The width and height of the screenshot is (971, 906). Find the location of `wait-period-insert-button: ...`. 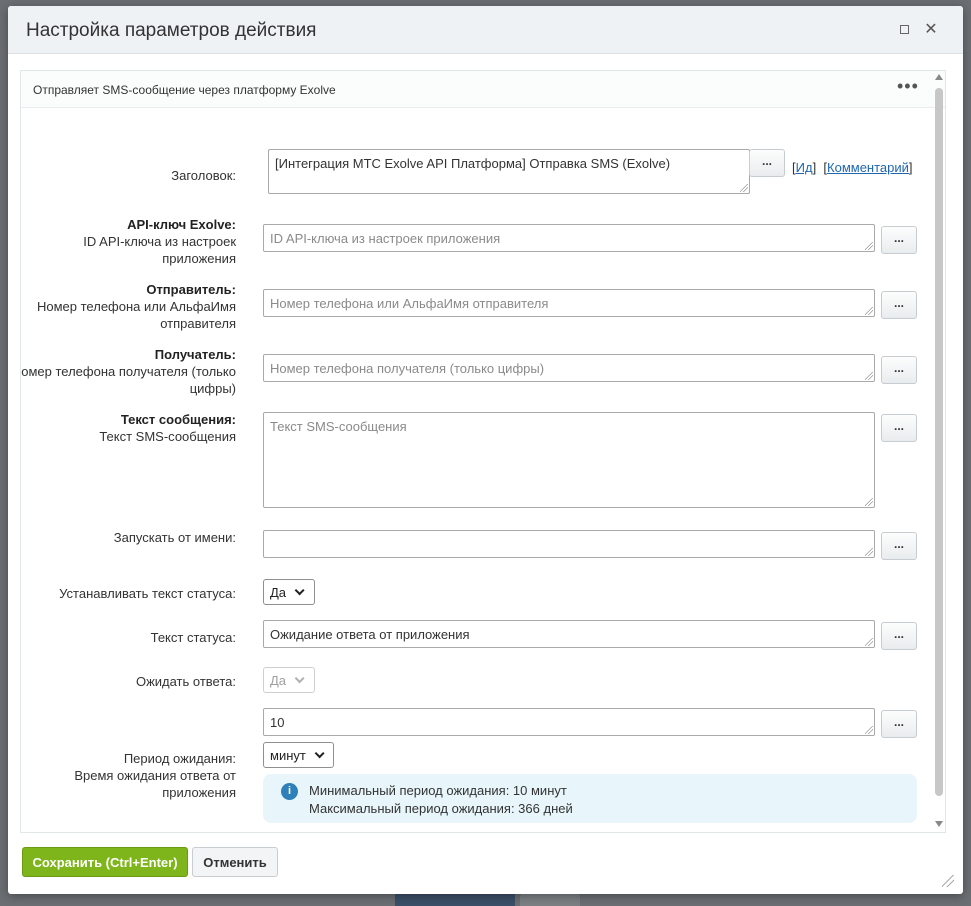

wait-period-insert-button: ... is located at coordinates (899, 724).